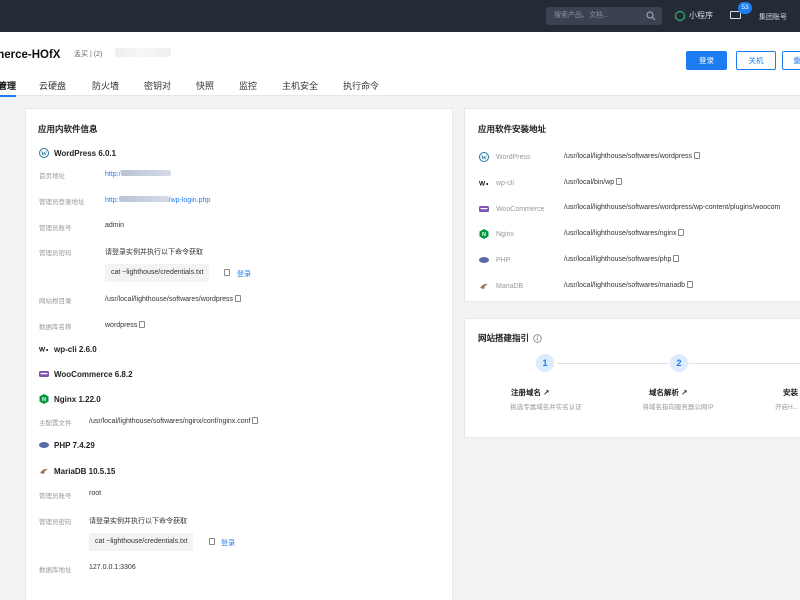 The image size is (800, 600). Describe the element at coordinates (651, 16) in the screenshot. I see `search-icon` at that location.